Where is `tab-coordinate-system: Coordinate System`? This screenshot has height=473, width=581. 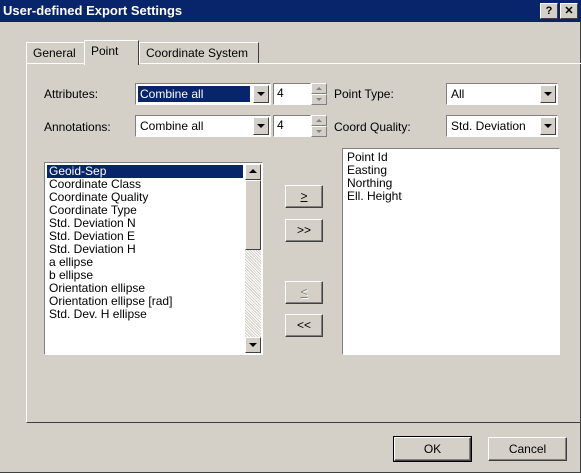 tab-coordinate-system: Coordinate System is located at coordinates (199, 53).